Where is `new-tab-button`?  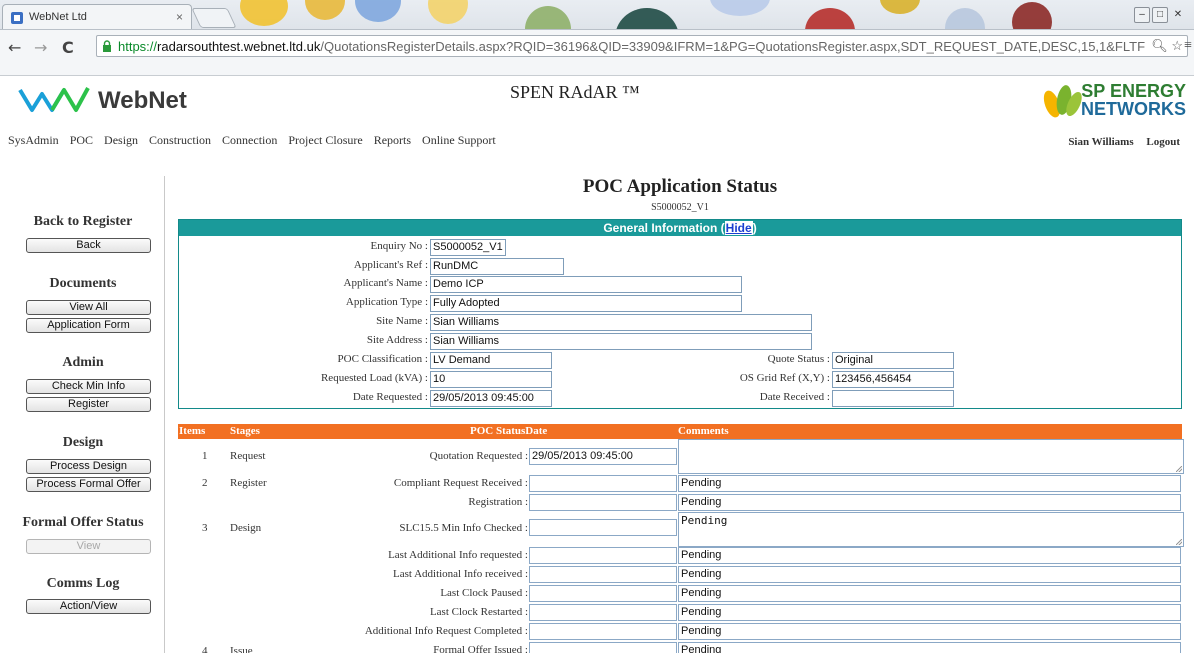
new-tab-button is located at coordinates (214, 18).